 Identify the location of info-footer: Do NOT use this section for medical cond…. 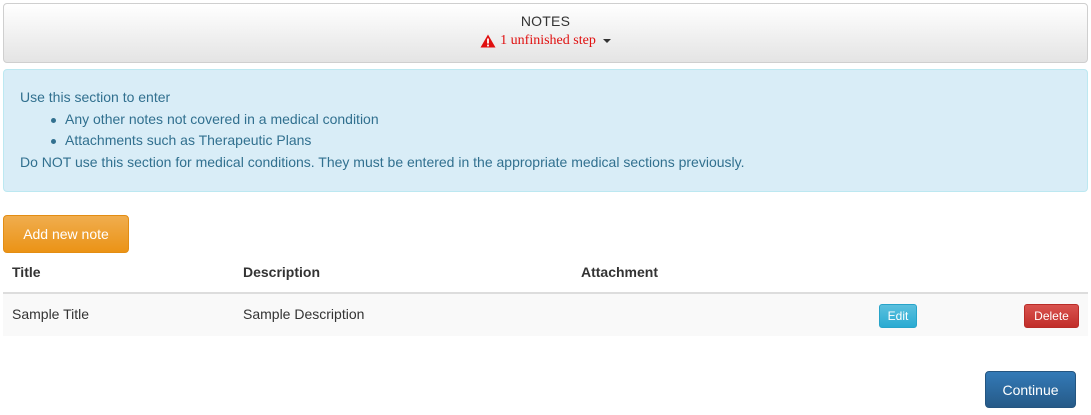
(382, 161).